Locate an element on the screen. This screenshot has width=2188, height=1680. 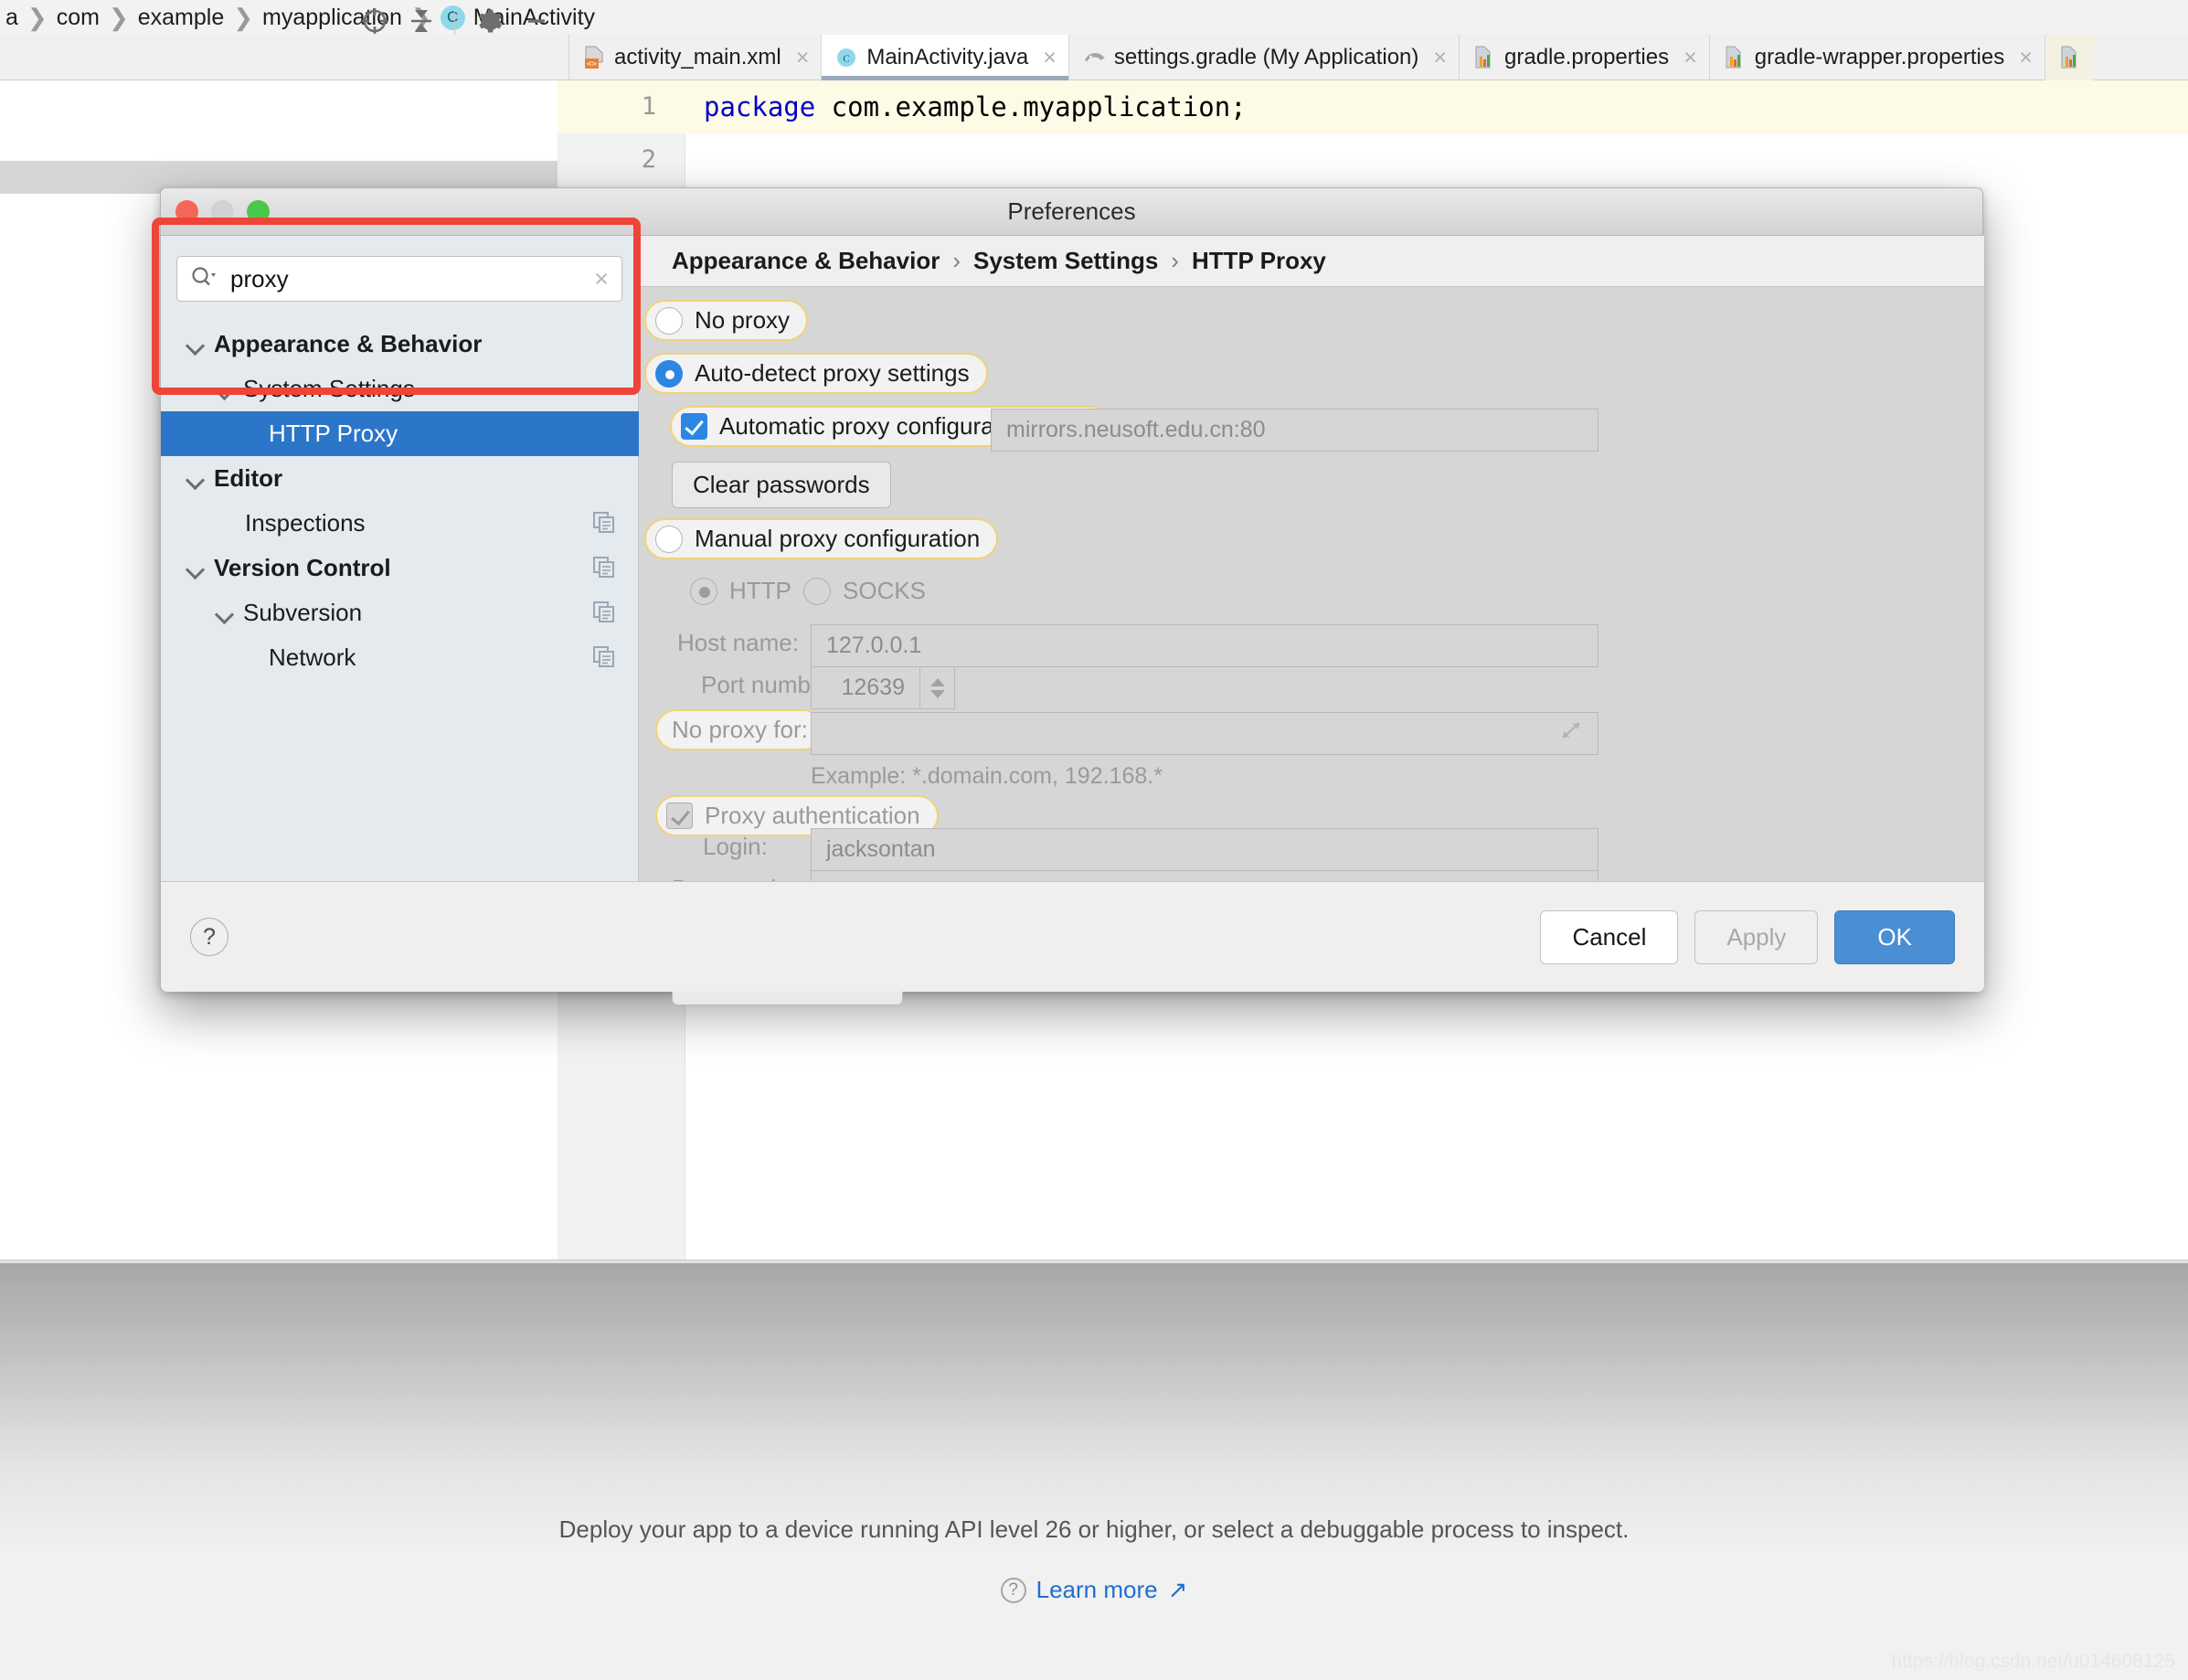
sidebar-item-label: Appearance & Behavior is located at coordinates (348, 344).